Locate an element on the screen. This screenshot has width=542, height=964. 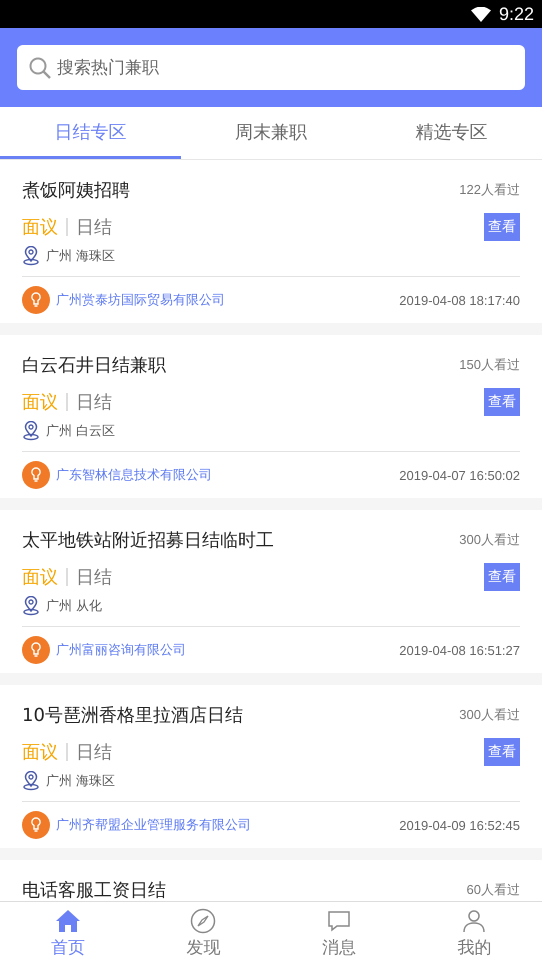
company-link: 广州赏泰坊国际贸易有限公司 is located at coordinates (140, 300).